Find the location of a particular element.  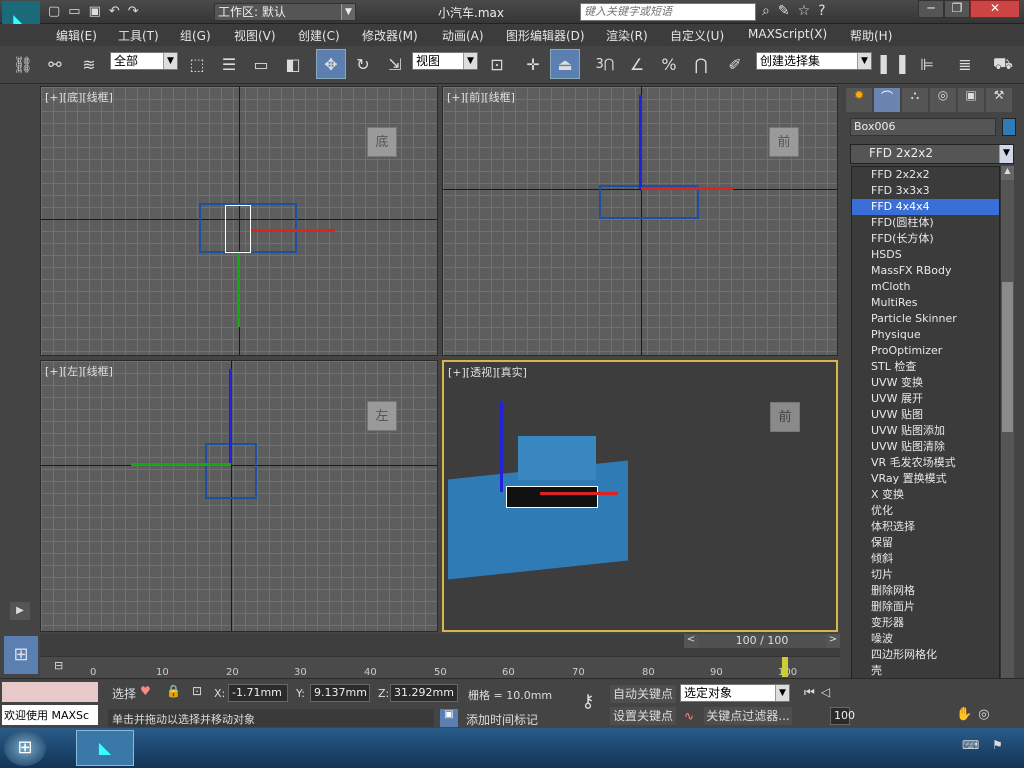

select-manipulate-icon: ✛ is located at coordinates (533, 64).